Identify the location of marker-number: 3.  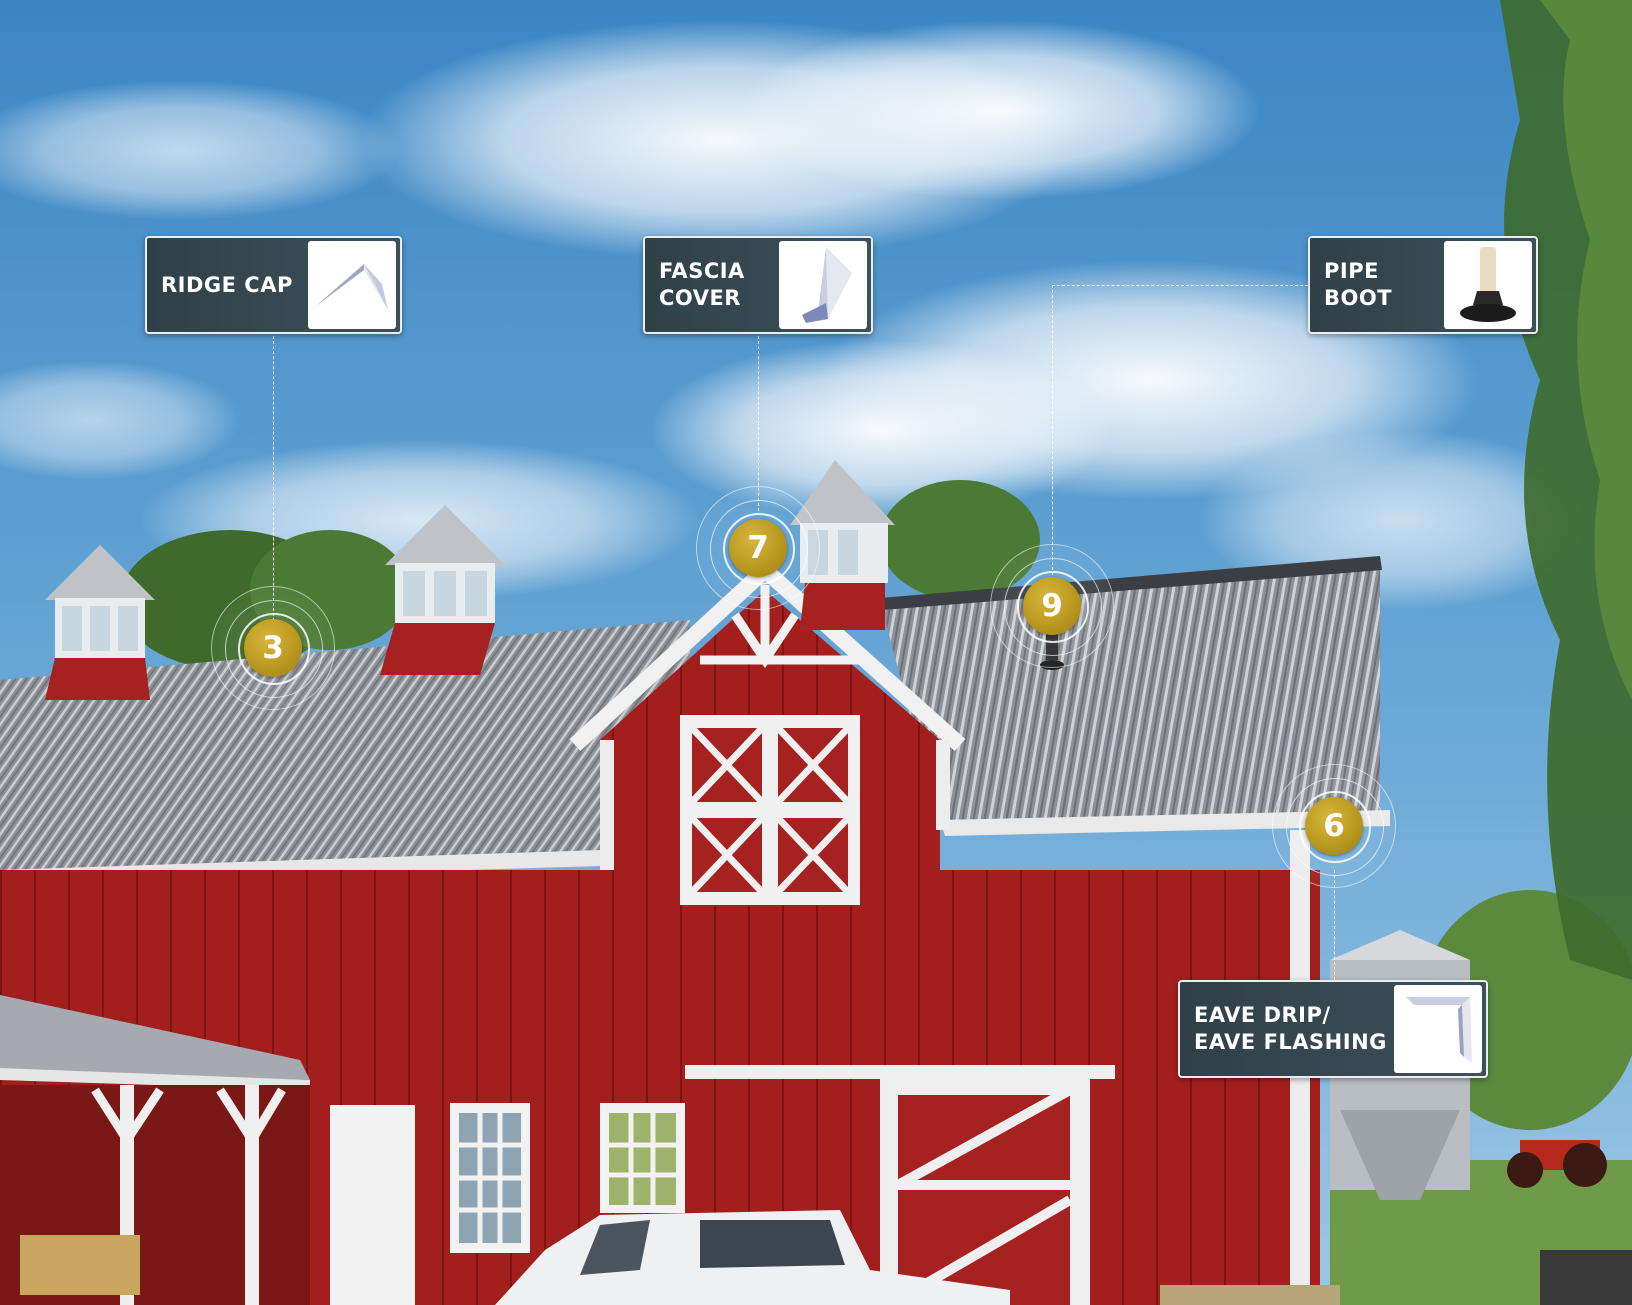
(273, 648).